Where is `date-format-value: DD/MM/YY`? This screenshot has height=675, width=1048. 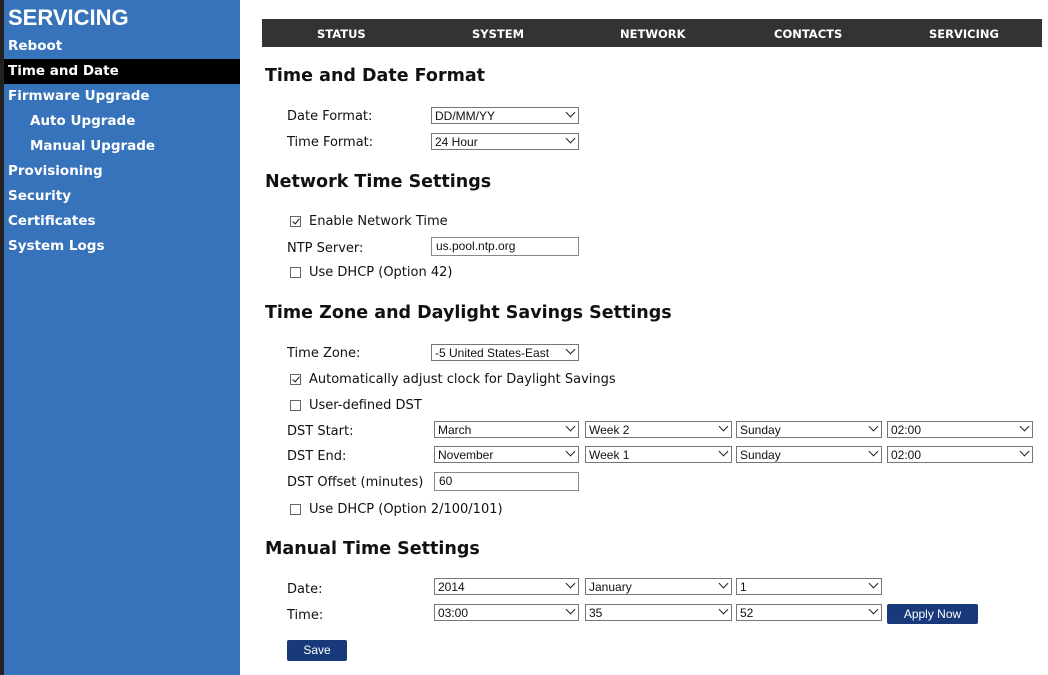
date-format-value: DD/MM/YY is located at coordinates (465, 116).